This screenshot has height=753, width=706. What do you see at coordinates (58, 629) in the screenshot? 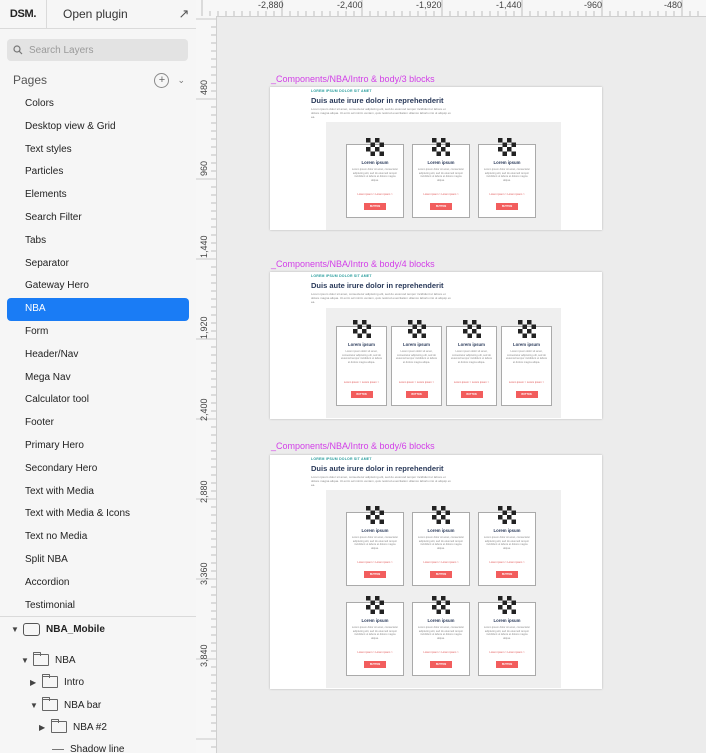
I see `layer-nba-mobile: ▼ NBA_Mobile` at bounding box center [58, 629].